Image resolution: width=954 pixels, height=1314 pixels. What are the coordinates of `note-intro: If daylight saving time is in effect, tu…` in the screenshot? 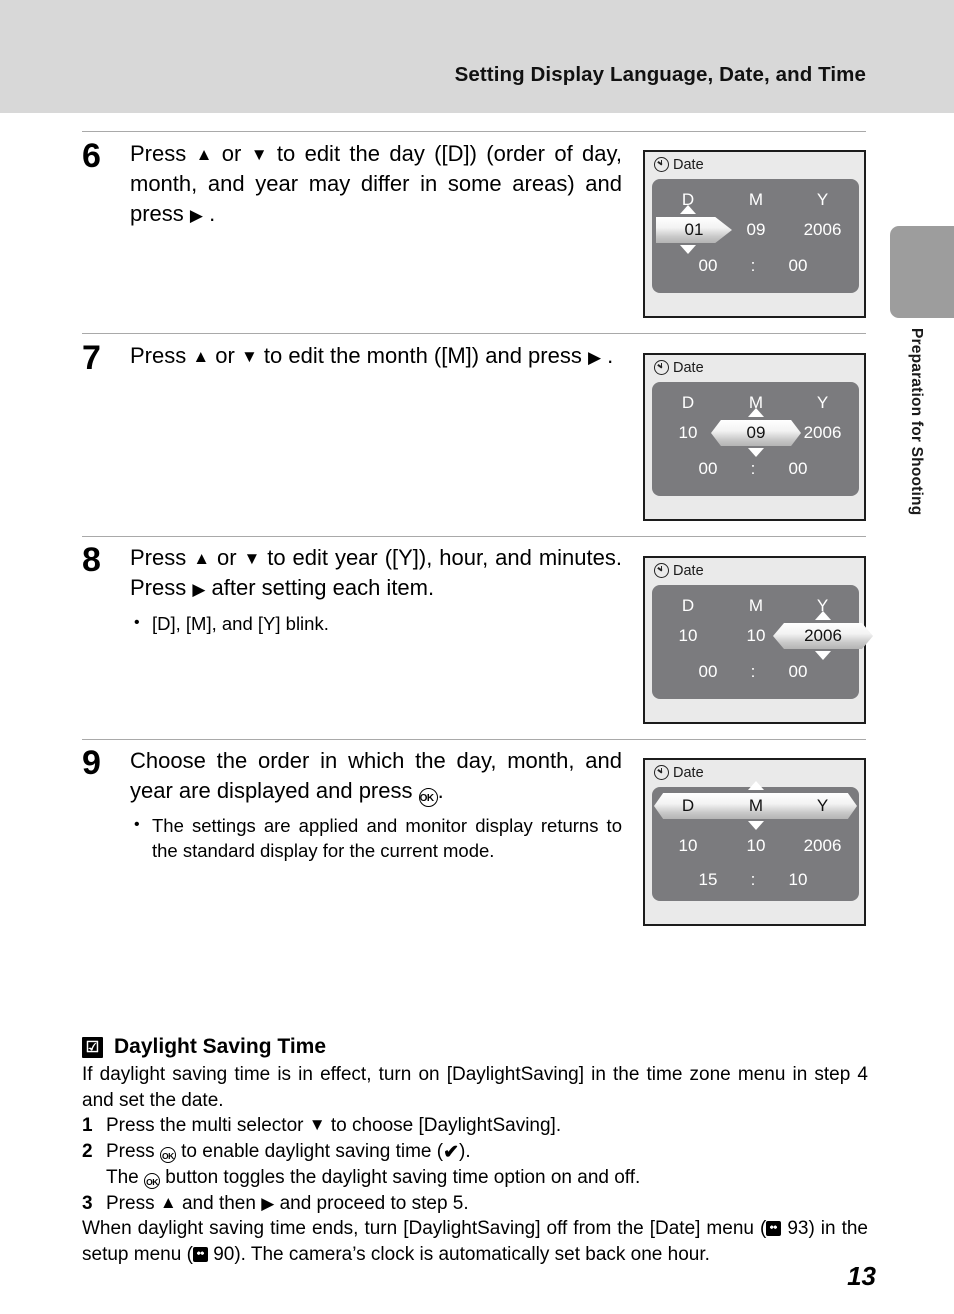 It's located at (475, 1087).